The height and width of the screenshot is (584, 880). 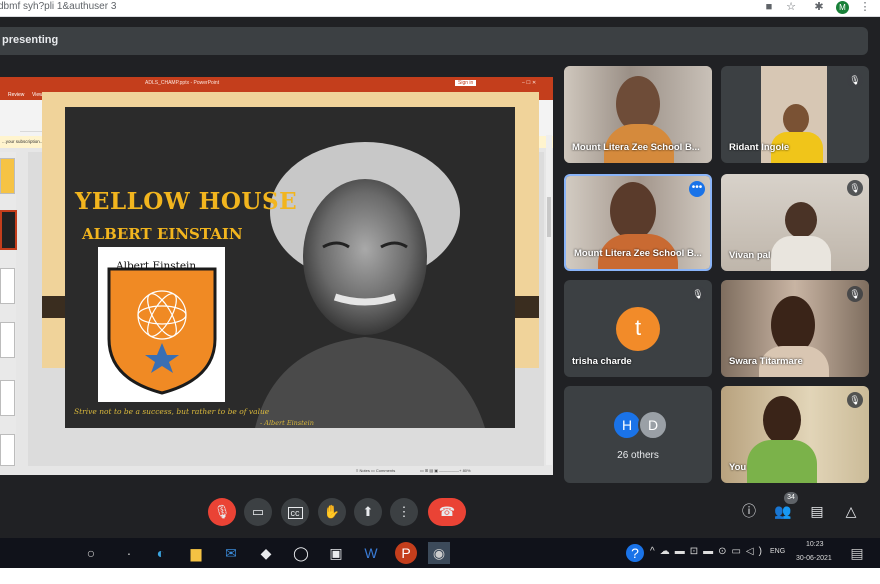 What do you see at coordinates (161, 553) in the screenshot?
I see `edge-icon: ◐` at bounding box center [161, 553].